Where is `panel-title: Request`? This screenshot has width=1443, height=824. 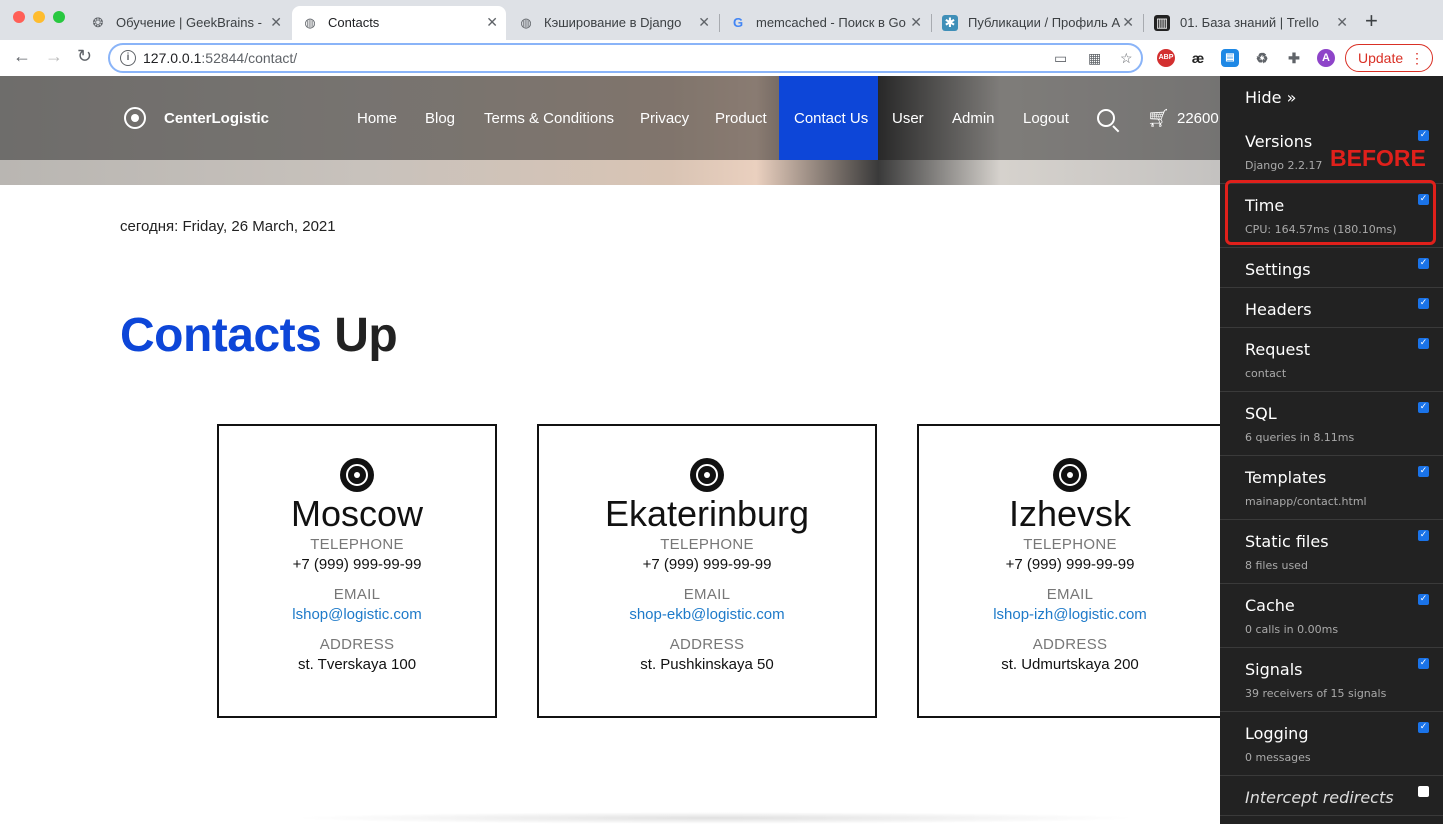 panel-title: Request is located at coordinates (1277, 349).